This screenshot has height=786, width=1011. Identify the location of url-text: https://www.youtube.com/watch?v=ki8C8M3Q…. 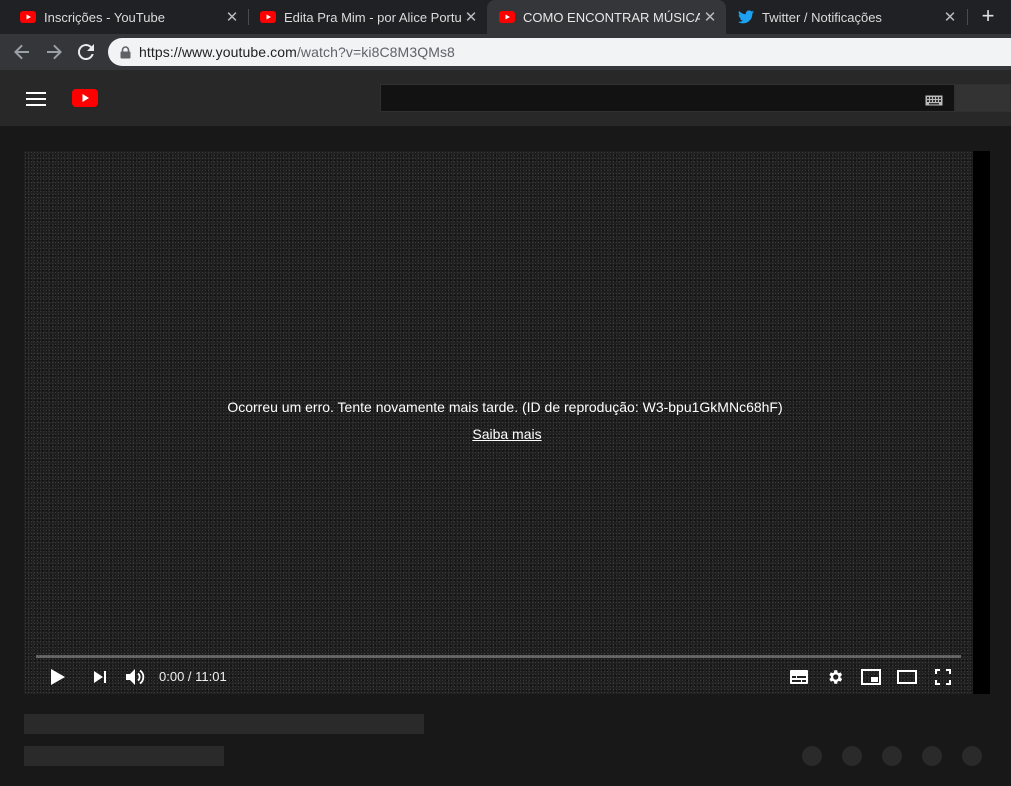
(297, 52).